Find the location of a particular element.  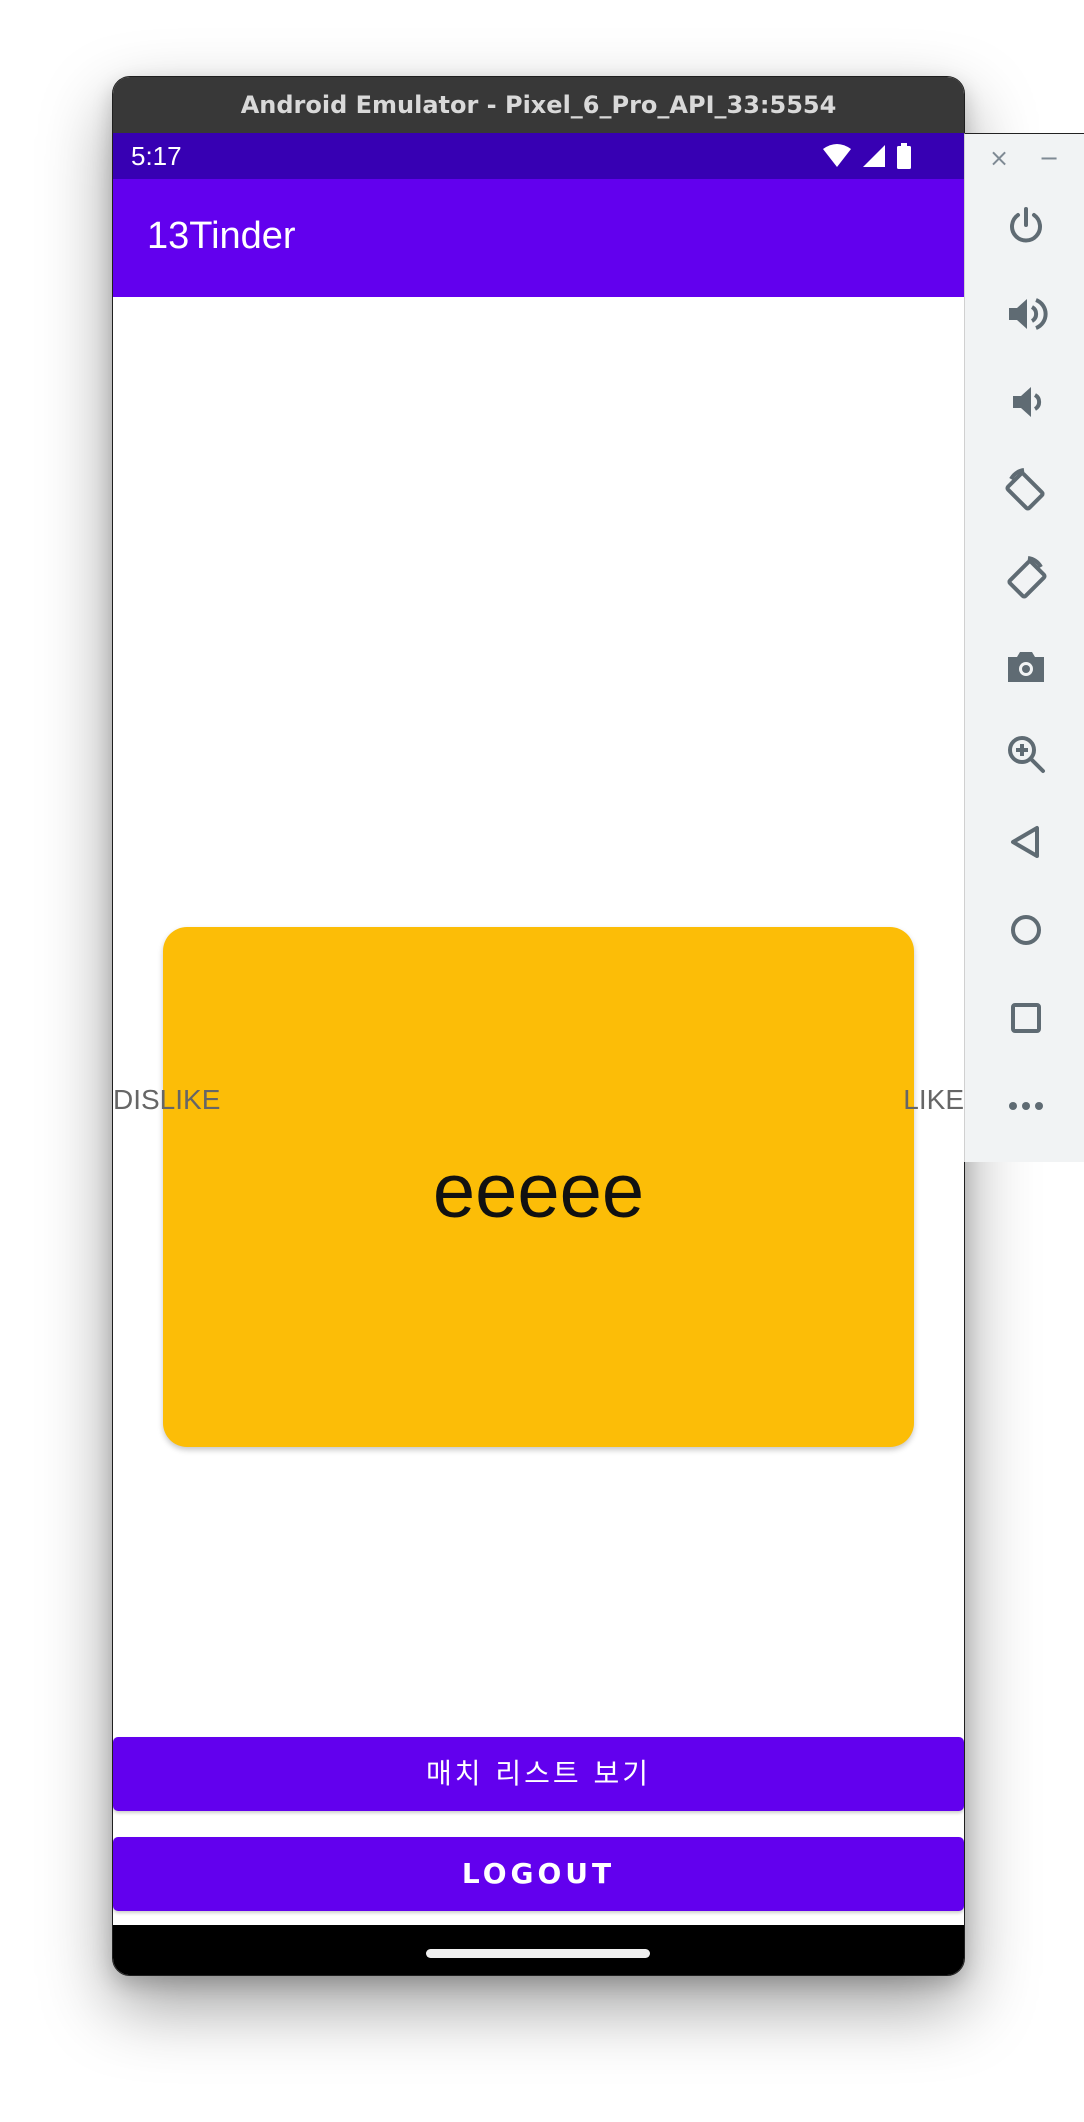

wifi-icon is located at coordinates (837, 156).